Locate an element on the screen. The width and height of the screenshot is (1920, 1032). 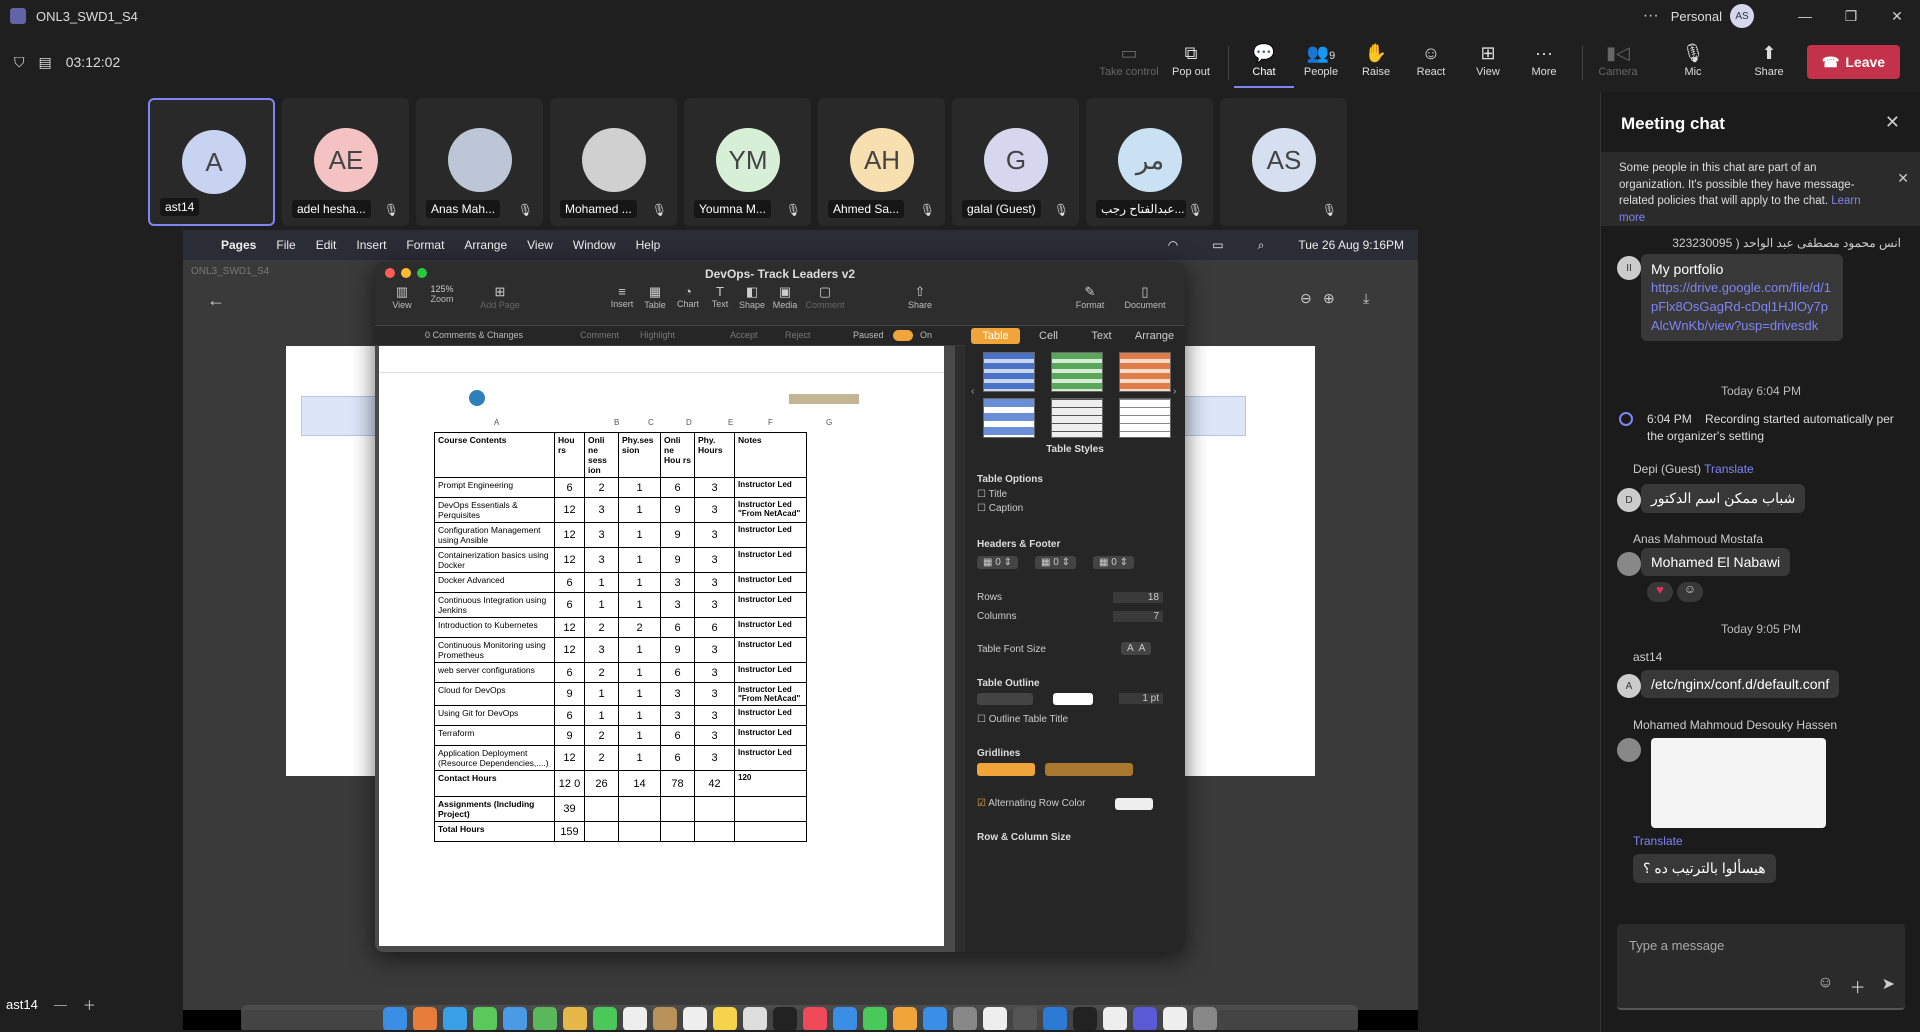
title-checkbox: ☐ Title is located at coordinates (992, 494).